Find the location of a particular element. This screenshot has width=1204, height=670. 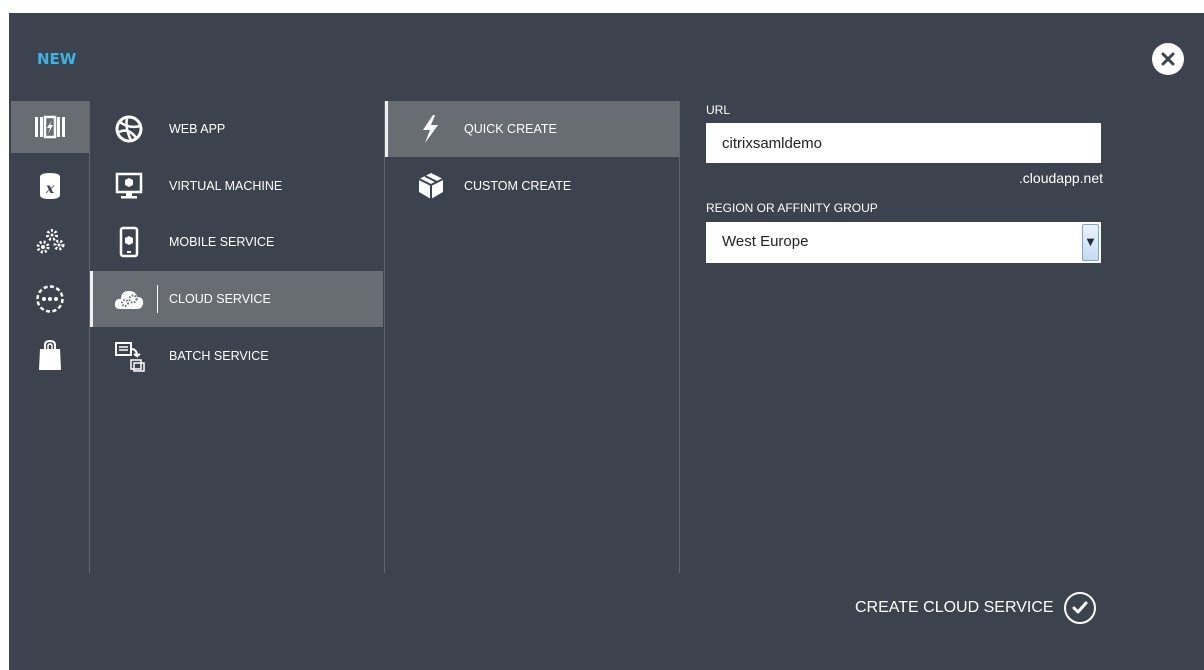

store-icon is located at coordinates (50, 354).